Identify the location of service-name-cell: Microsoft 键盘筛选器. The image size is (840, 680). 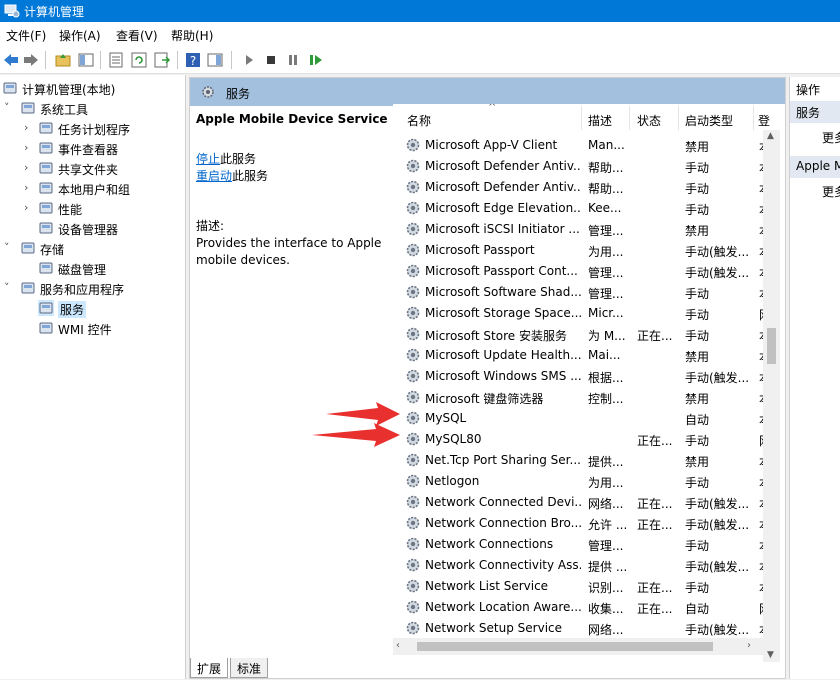
(484, 399).